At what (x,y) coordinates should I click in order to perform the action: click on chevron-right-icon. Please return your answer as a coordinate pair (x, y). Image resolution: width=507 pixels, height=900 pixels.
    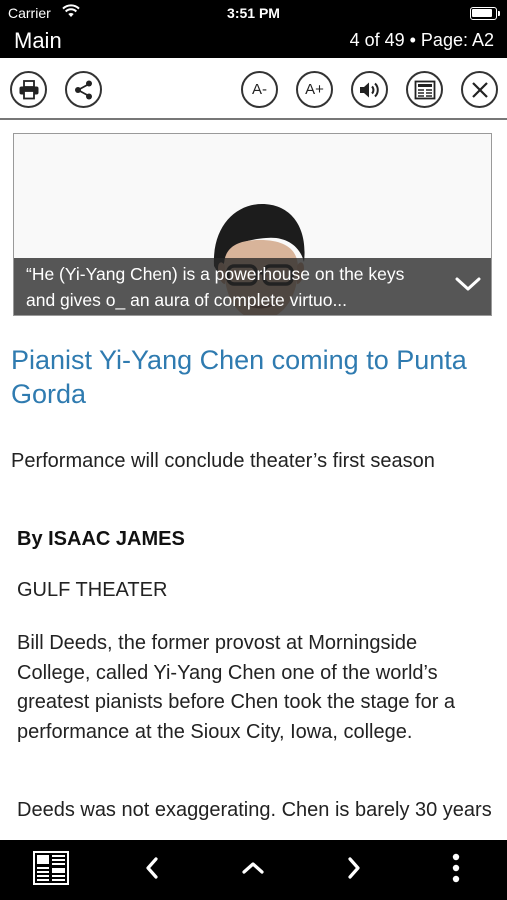
    Looking at the image, I should click on (354, 870).